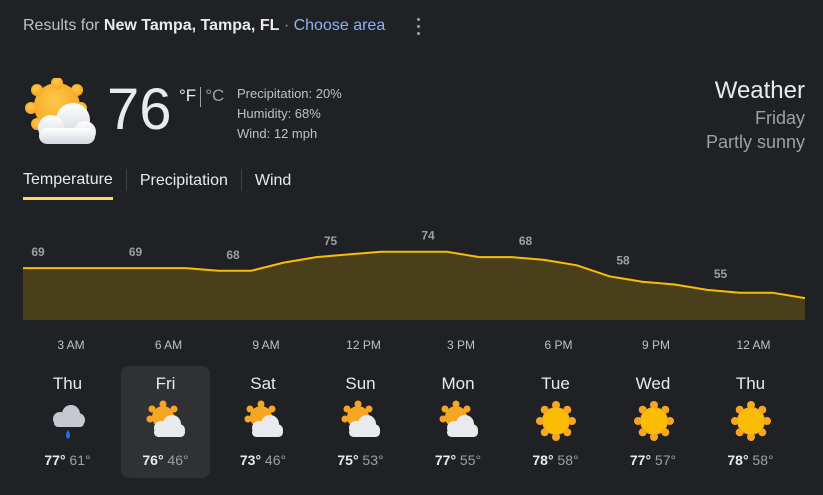  I want to click on day-forecast-sat: Sat 73° 46°, so click(263, 422).